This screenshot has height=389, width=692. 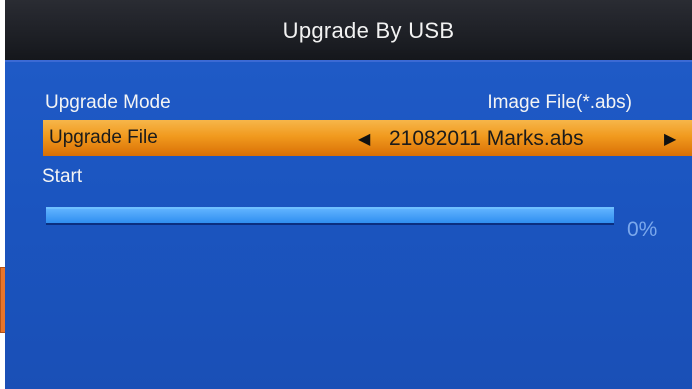 What do you see at coordinates (364, 139) in the screenshot?
I see `arrow-left-icon: ◀` at bounding box center [364, 139].